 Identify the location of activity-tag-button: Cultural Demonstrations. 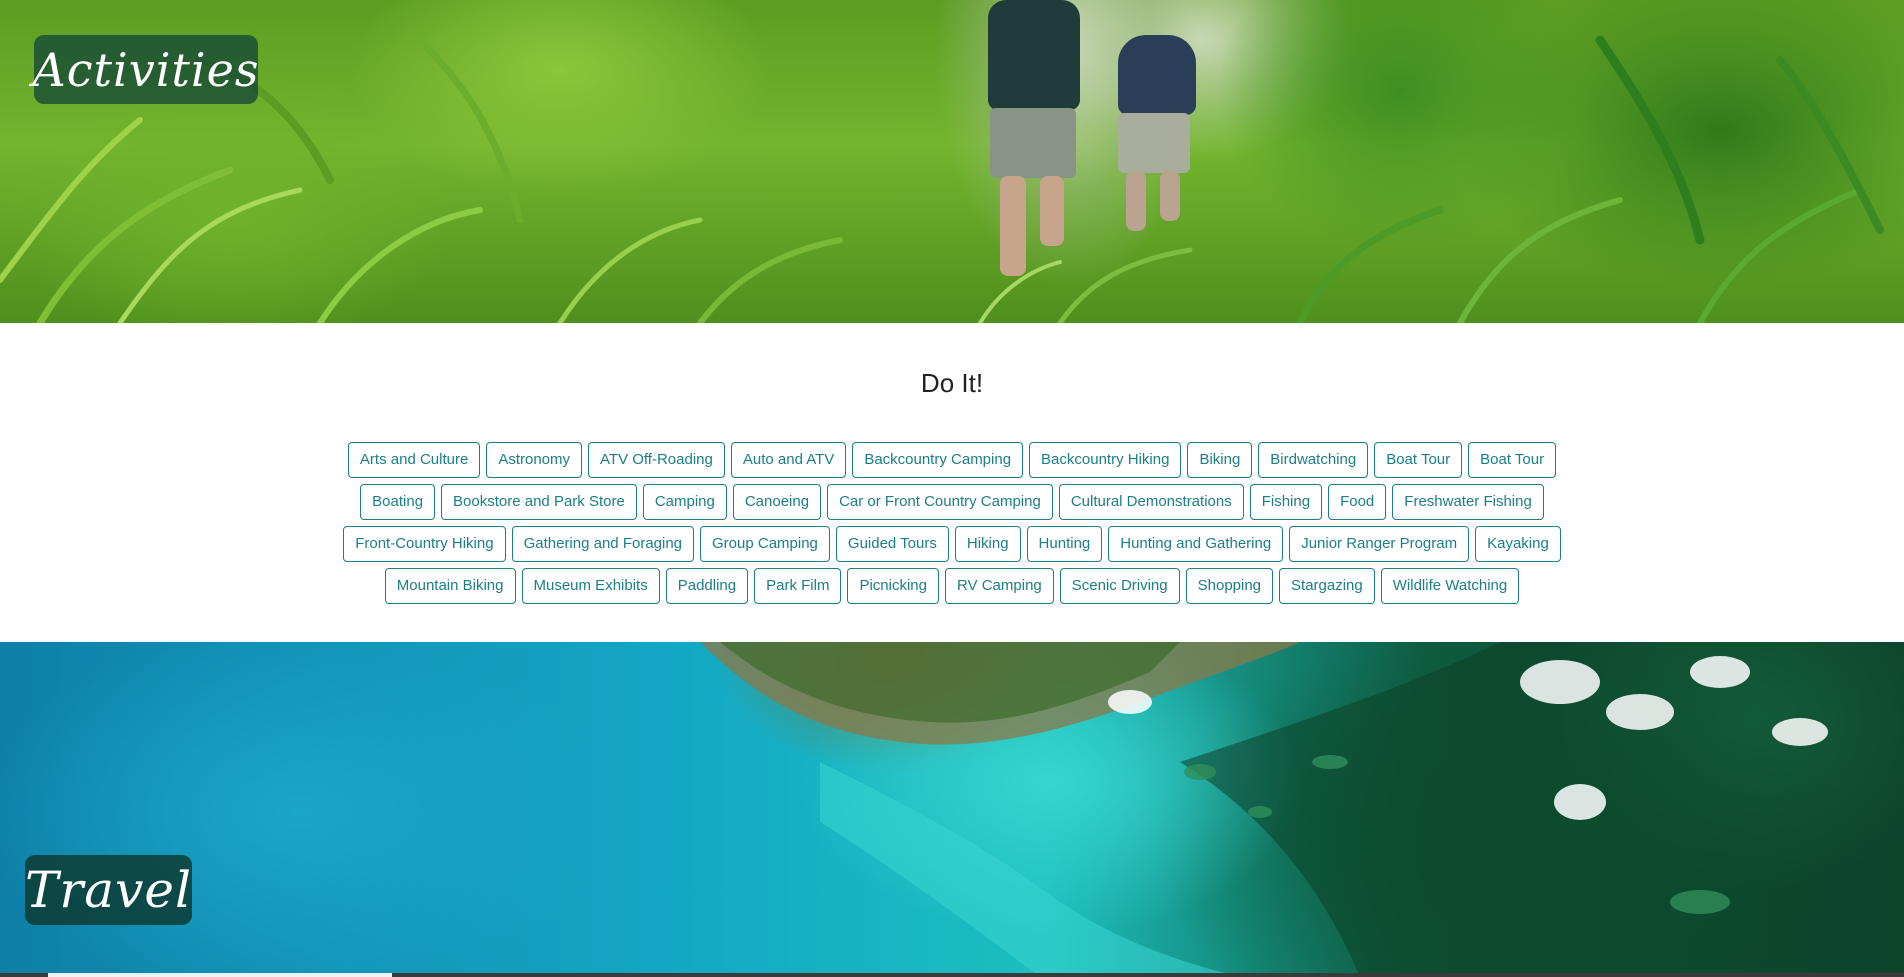
(1151, 502).